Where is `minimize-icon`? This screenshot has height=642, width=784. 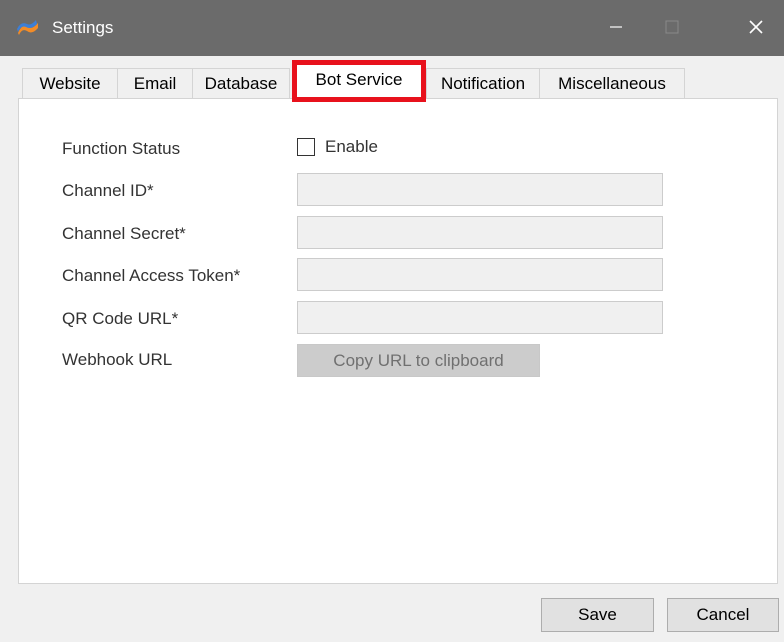 minimize-icon is located at coordinates (616, 27).